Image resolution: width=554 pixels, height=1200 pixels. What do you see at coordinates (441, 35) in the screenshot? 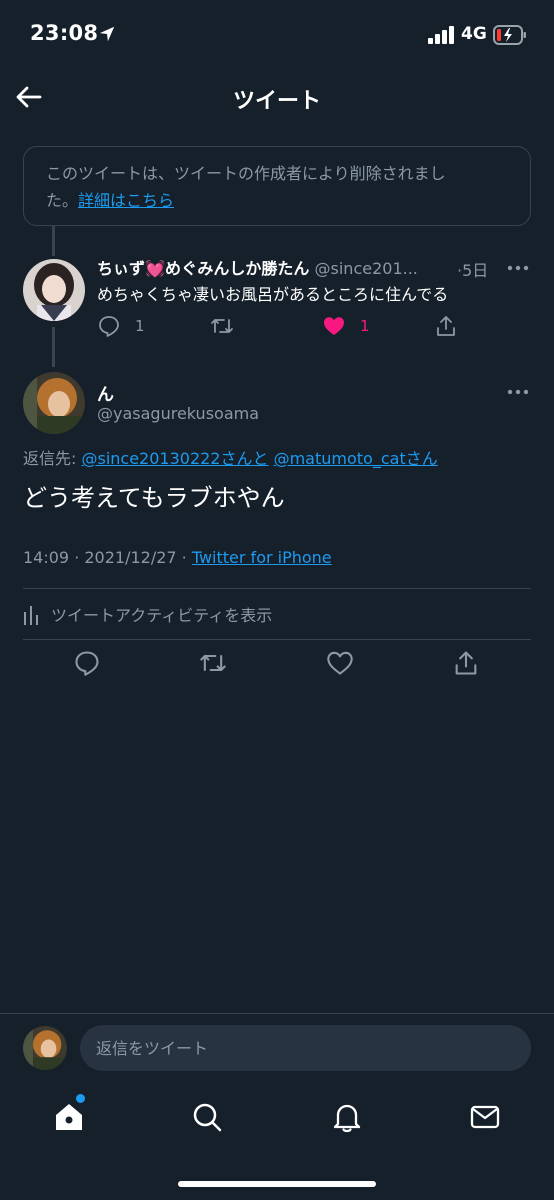
I see `signal-icon` at bounding box center [441, 35].